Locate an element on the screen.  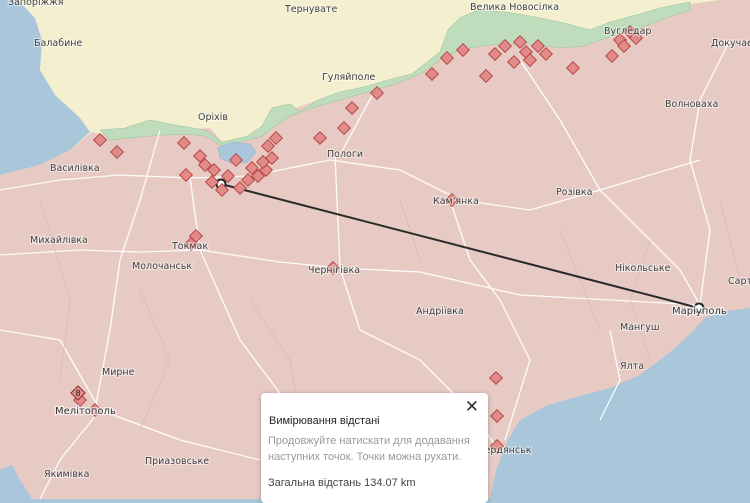
label-balabyne: Балабине is located at coordinates (58, 43).